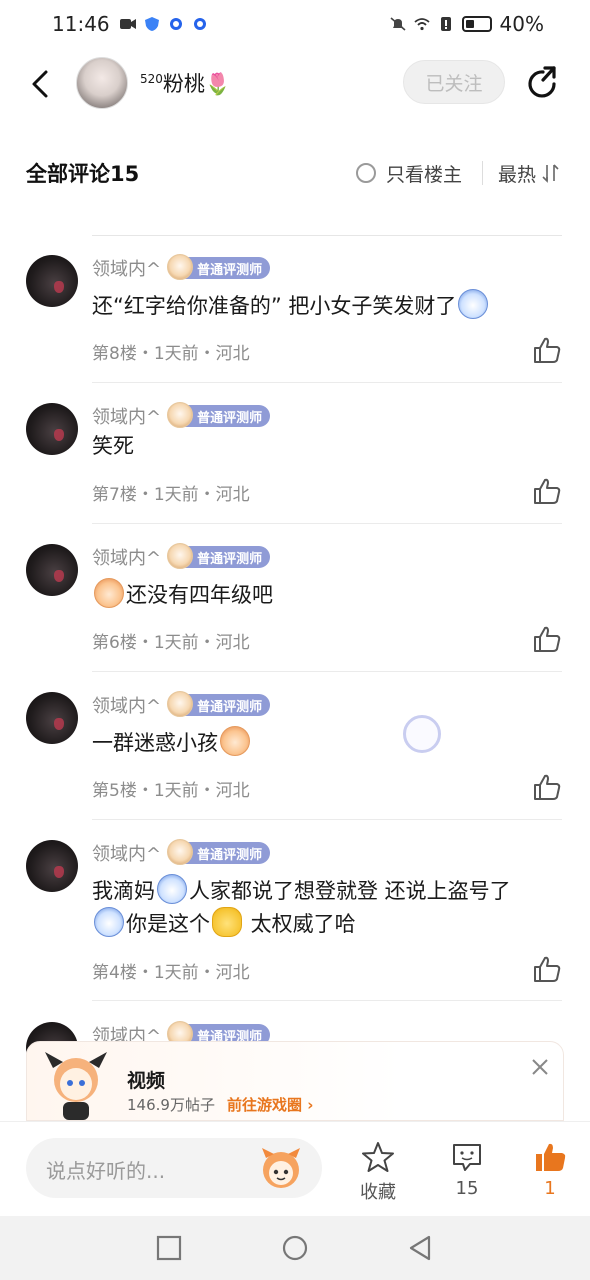 This screenshot has width=590, height=1280. What do you see at coordinates (127, 854) in the screenshot?
I see `comment-username: 领域内^` at bounding box center [127, 854].